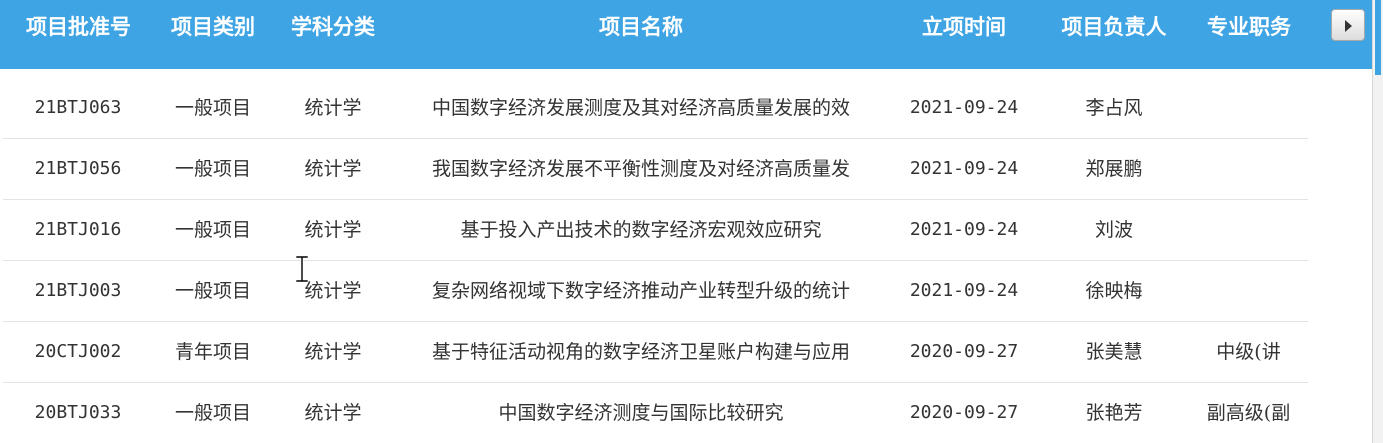  Describe the element at coordinates (1114, 108) in the screenshot. I see `cell-project-leader: 李占风` at that location.